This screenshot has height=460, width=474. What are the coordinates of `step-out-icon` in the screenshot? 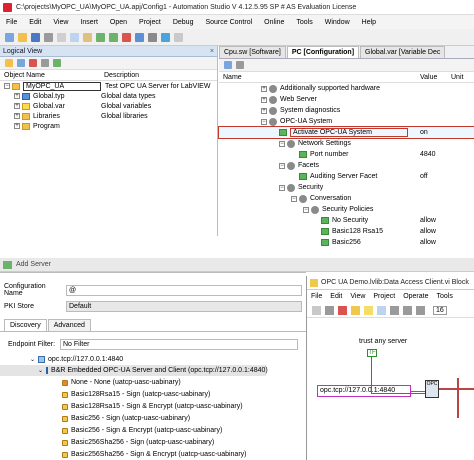 It's located at (420, 310).